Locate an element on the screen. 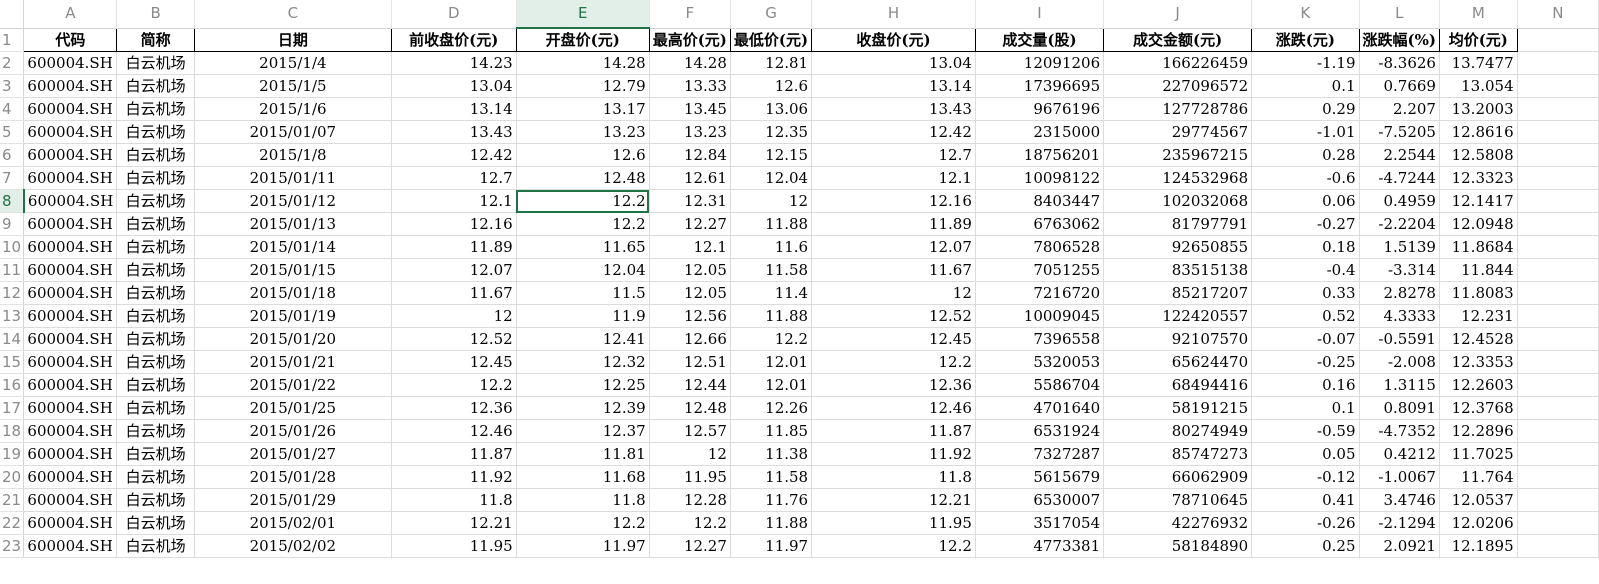 The height and width of the screenshot is (584, 1599). cell-j21: 78710645 is located at coordinates (1178, 500).